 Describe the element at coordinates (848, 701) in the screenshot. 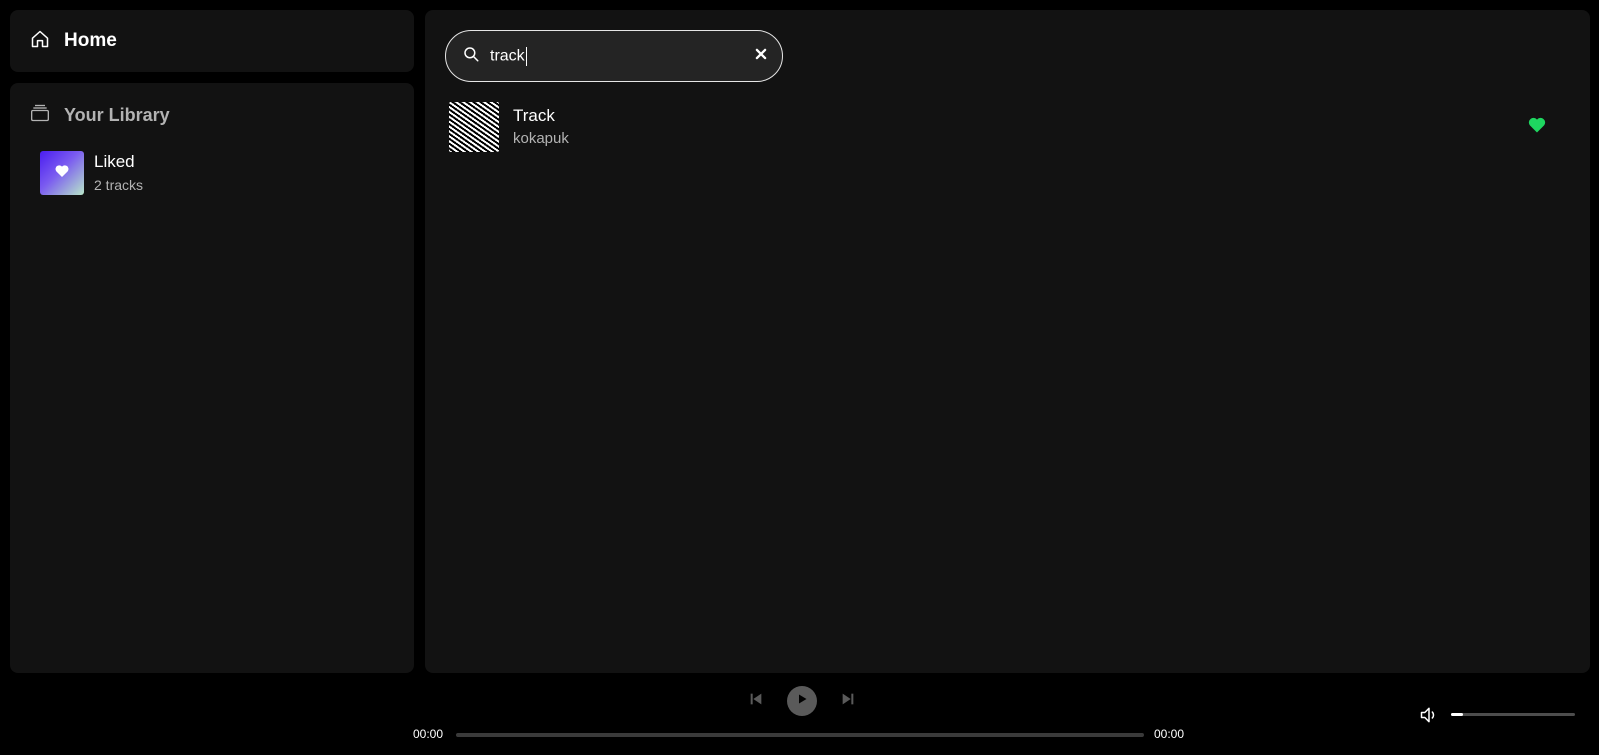

I see `skip-forward-icon` at that location.